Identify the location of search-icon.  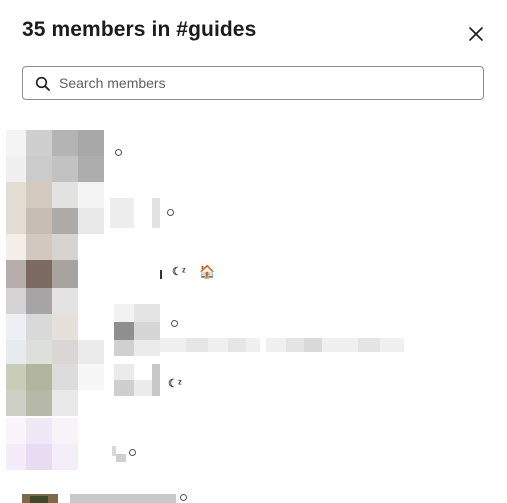
(42, 83).